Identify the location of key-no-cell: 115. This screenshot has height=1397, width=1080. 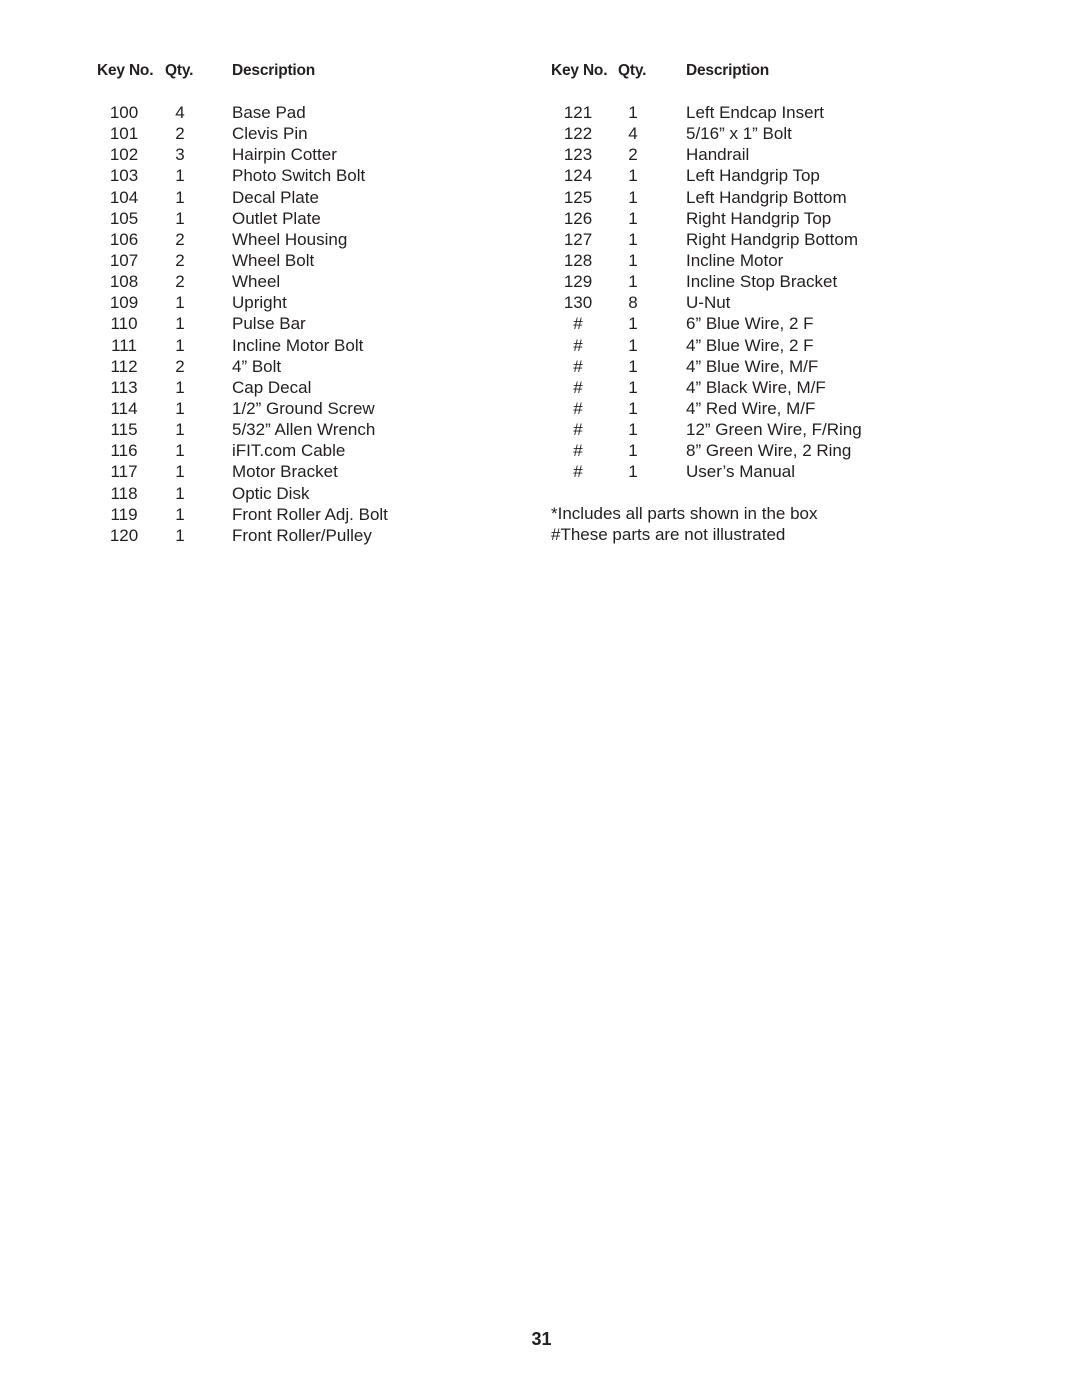
(124, 430).